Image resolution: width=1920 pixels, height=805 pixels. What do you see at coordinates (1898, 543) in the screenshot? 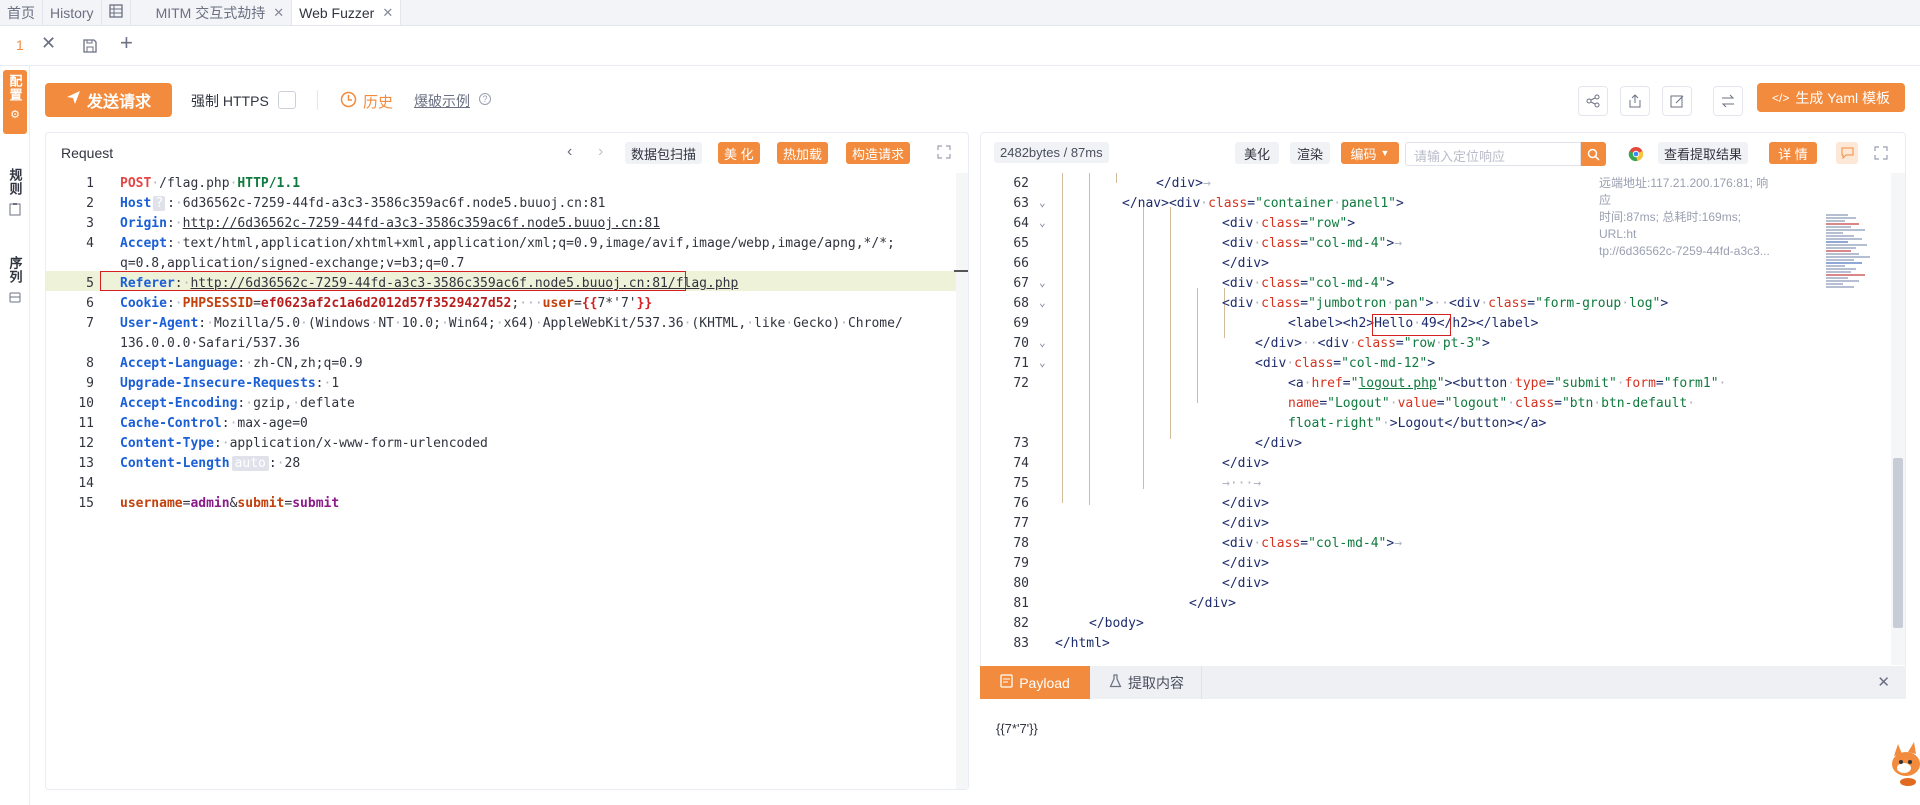
I see `scrollbar-thumb` at bounding box center [1898, 543].